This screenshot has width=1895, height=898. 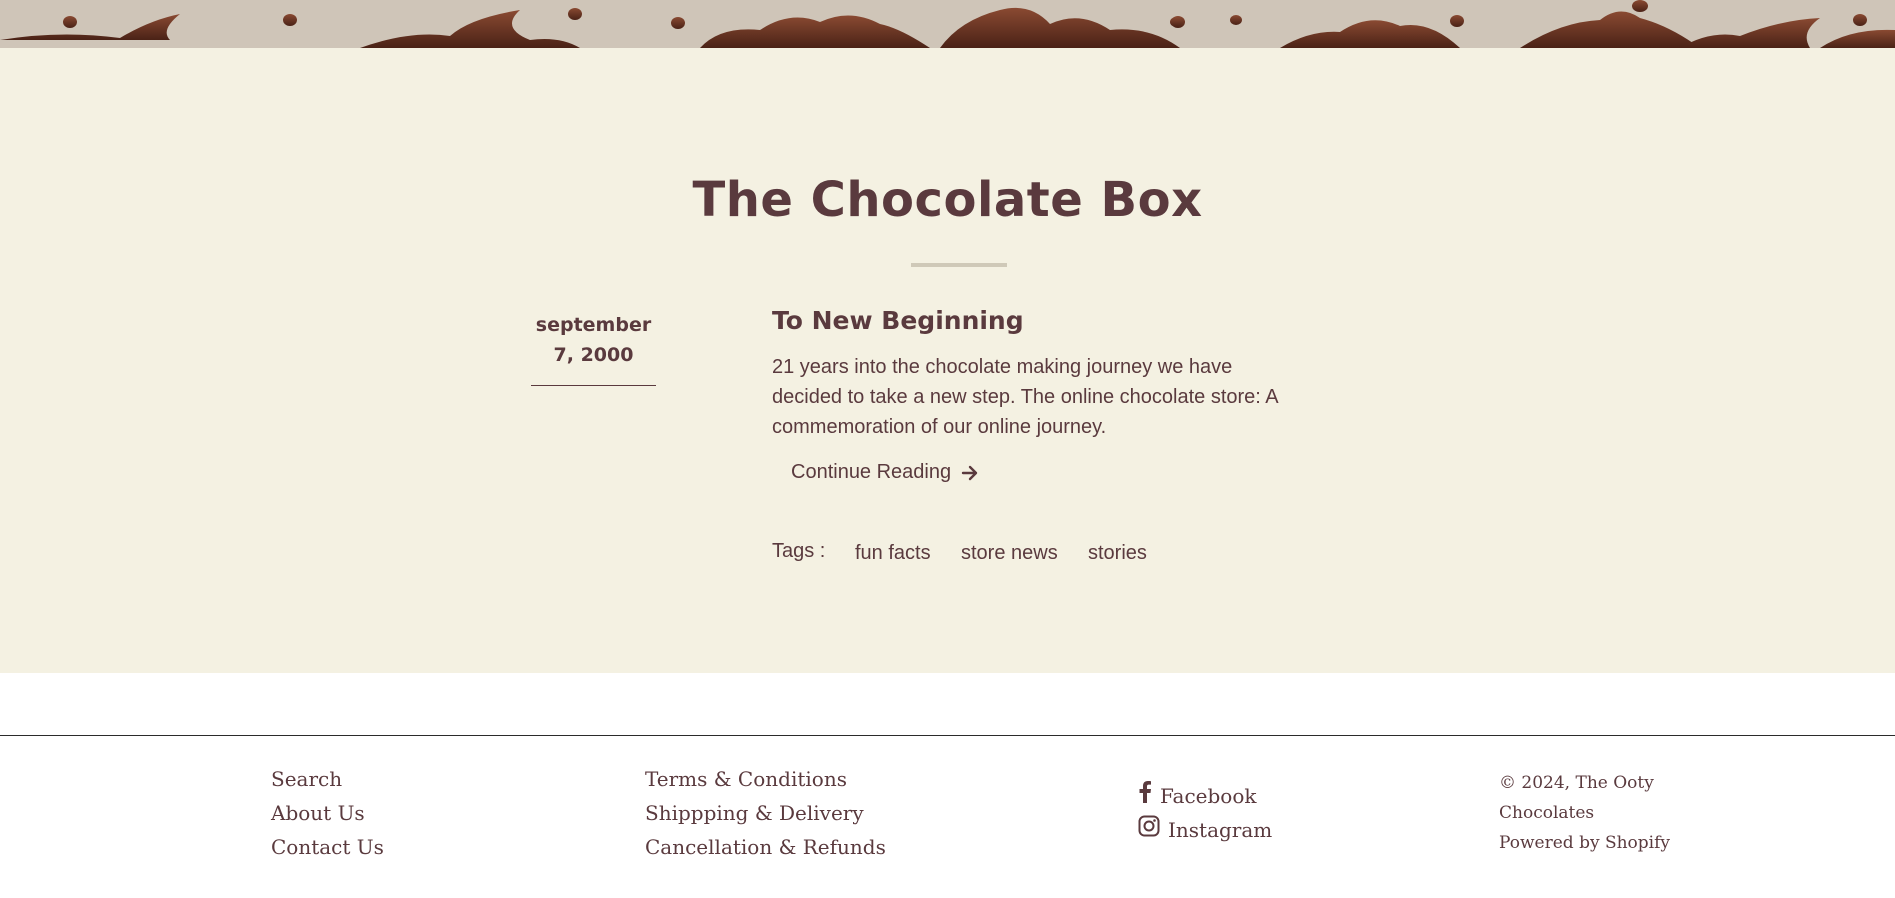 I want to click on instagram-icon, so click(x=1149, y=830).